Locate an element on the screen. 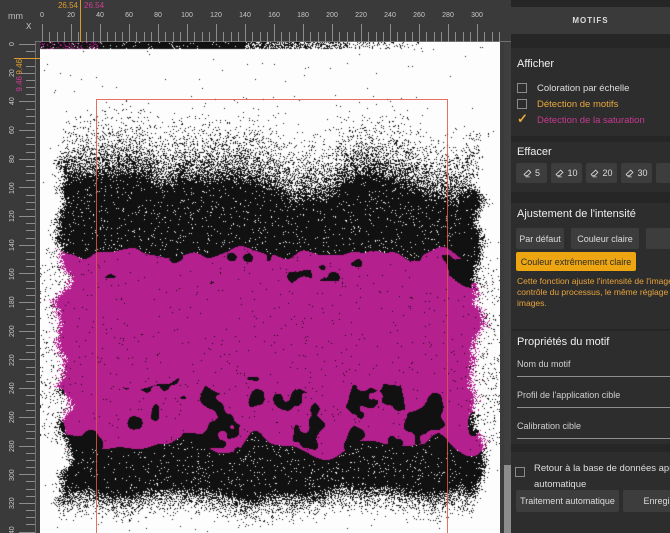 This screenshot has height=533, width=670. ruler-label: 180 is located at coordinates (303, 15).